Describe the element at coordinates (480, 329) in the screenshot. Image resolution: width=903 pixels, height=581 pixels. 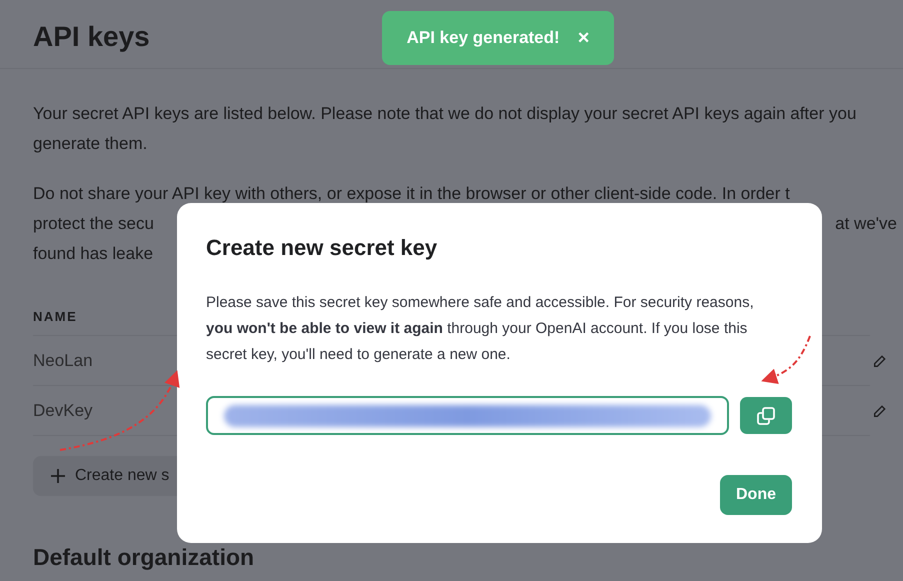
I see `dialog-text: Please save this secret key somewhere safe and accessible. For security reasons, you won't be able to view it again through your OpenAI account. If you lose this secret key, you'll need to generate a new one.` at that location.